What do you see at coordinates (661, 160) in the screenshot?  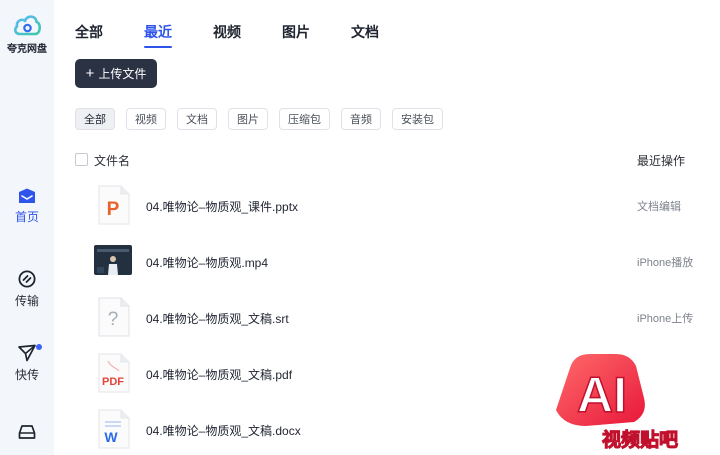 I see `column-header-recent-op: 最近操作` at bounding box center [661, 160].